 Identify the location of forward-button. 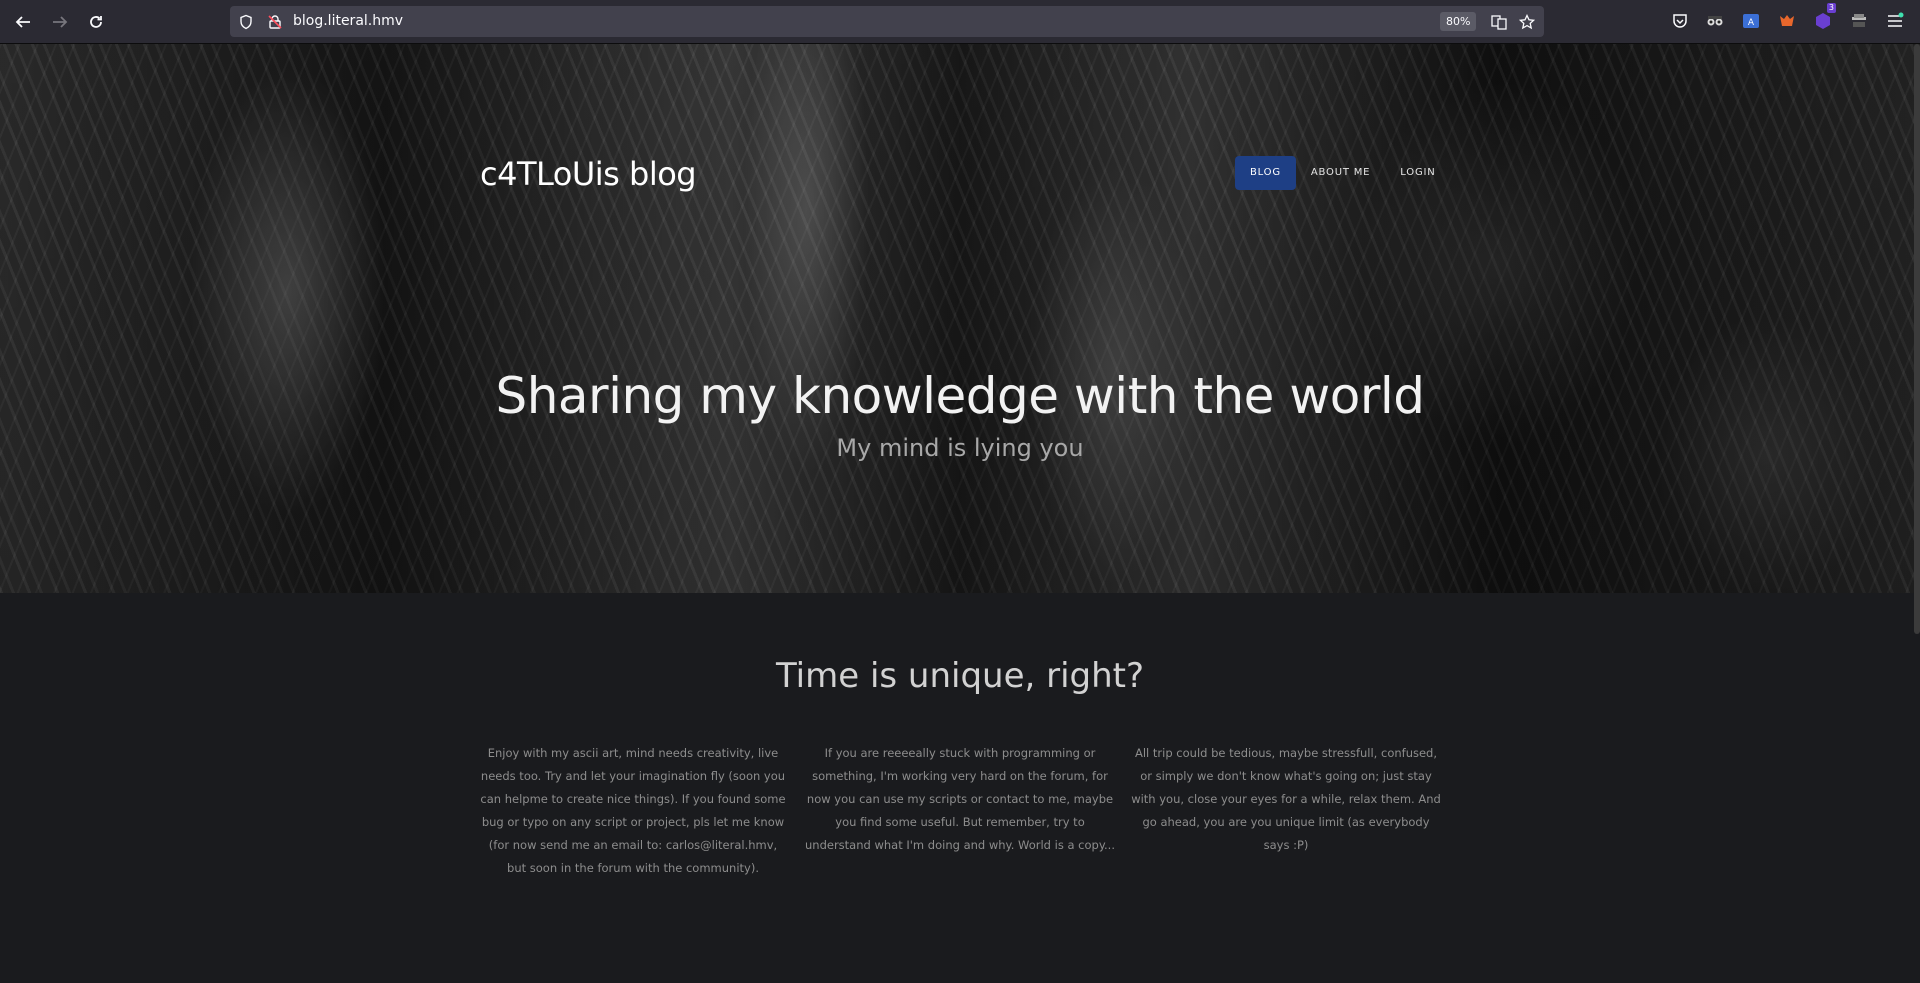
(60, 22).